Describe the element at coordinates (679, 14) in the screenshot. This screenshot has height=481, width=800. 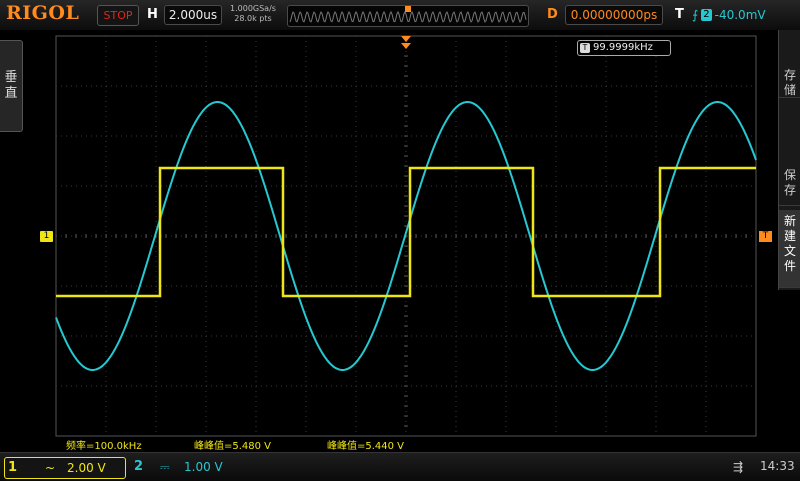
I see `trigger-label: T` at that location.